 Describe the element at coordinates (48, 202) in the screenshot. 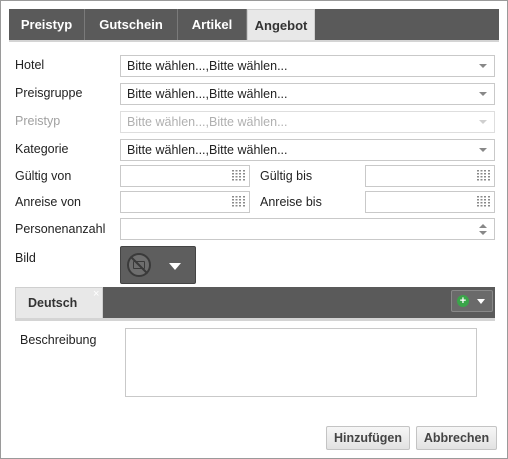

I see `anreise-von-label: Anreise von` at that location.